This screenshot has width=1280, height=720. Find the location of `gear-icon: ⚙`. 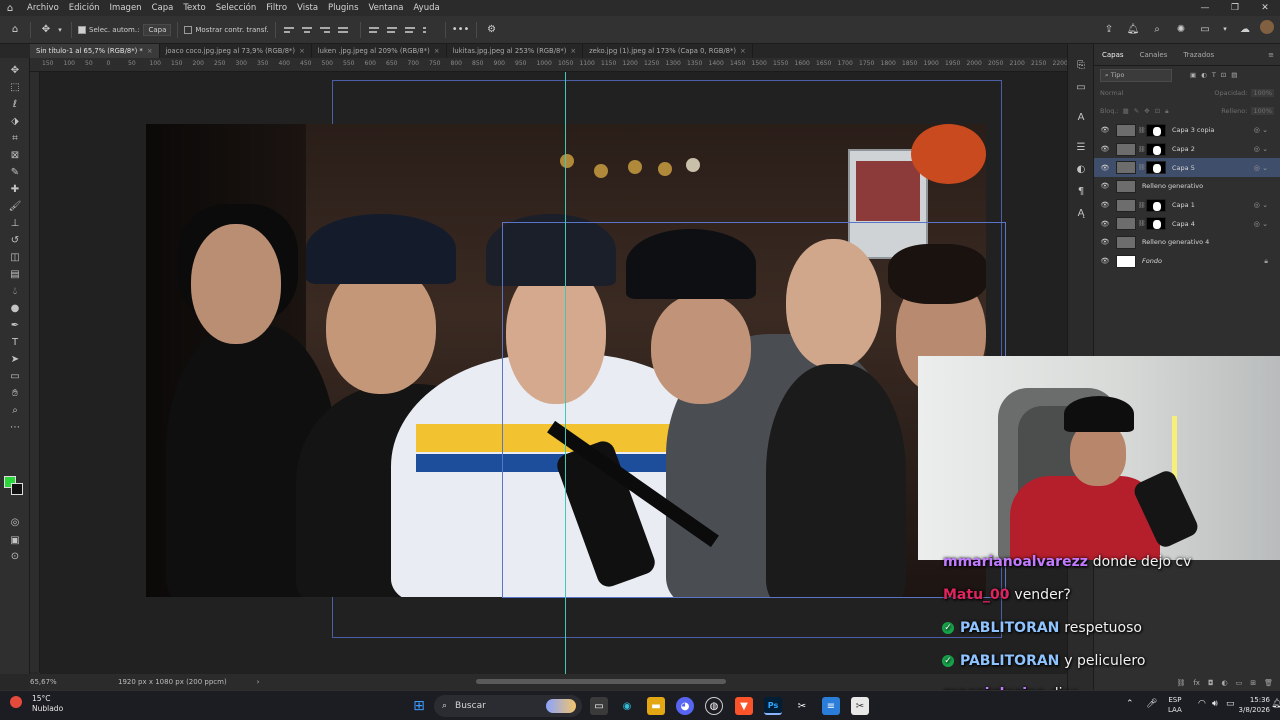

gear-icon: ⚙ is located at coordinates (492, 30).